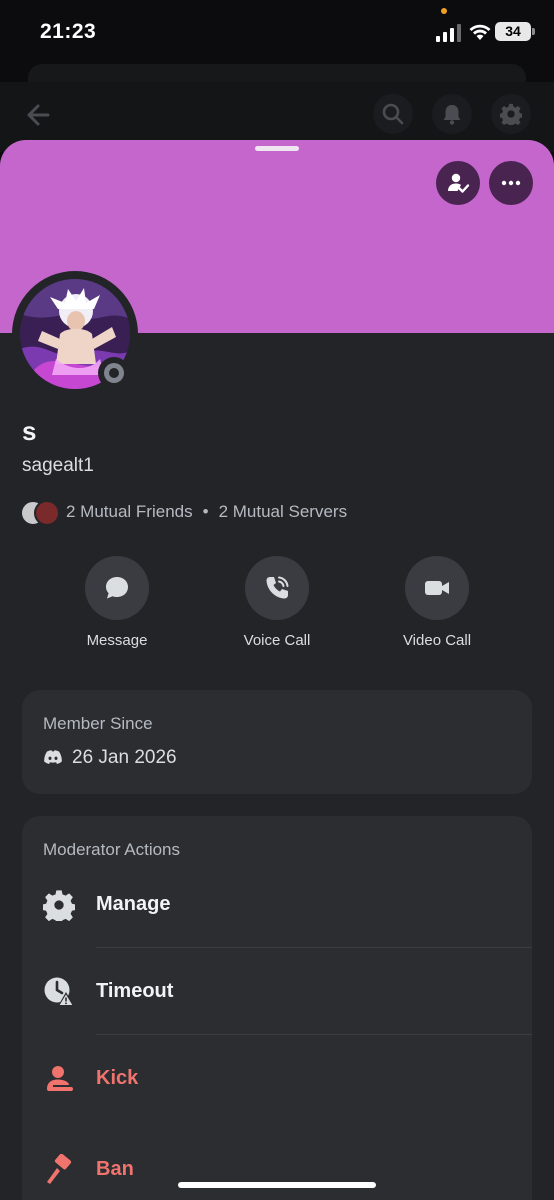 The image size is (554, 1200). What do you see at coordinates (135, 991) in the screenshot?
I see `timeout-label: Timeout` at bounding box center [135, 991].